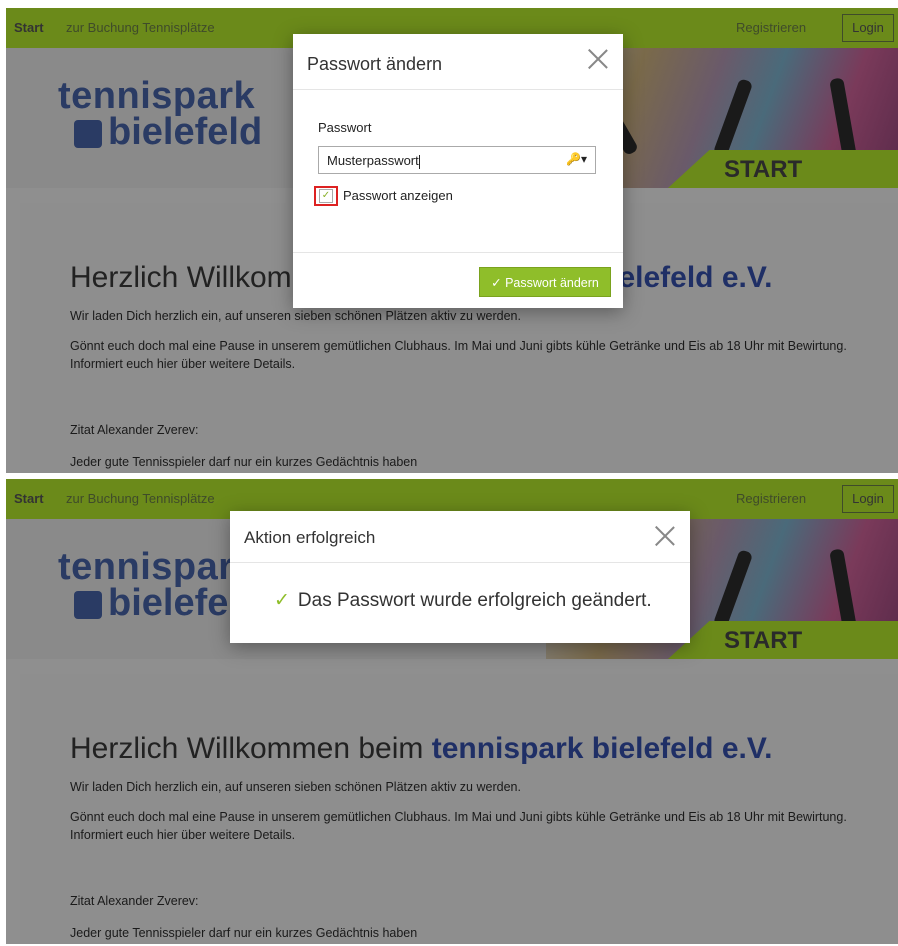 This screenshot has width=898, height=946. What do you see at coordinates (460, 537) in the screenshot?
I see `modal-header: Aktion erfolgreich` at bounding box center [460, 537].